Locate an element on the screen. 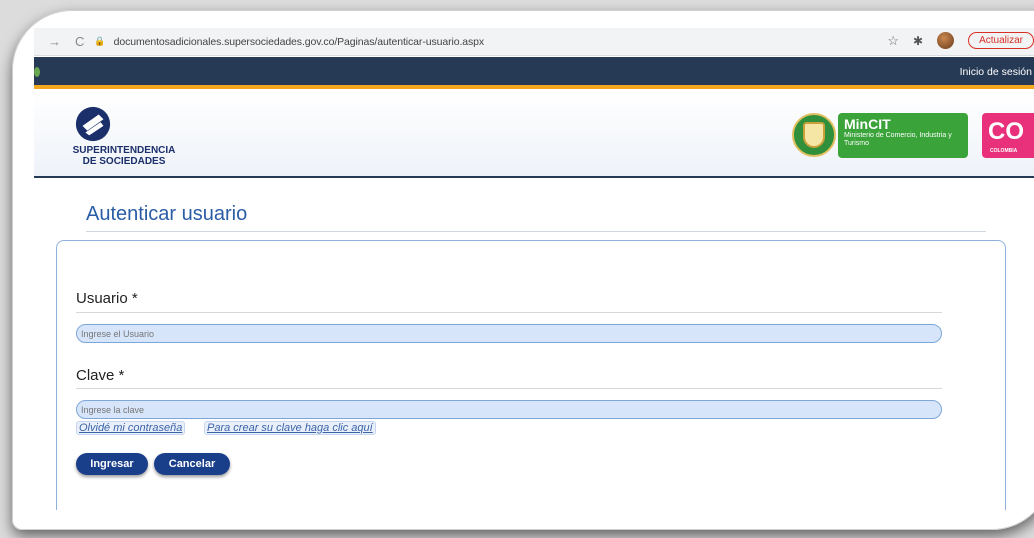 Image resolution: width=1034 pixels, height=538 pixels. org-name: SUPERINTENDENCIA DE SOCIEDADES is located at coordinates (124, 156).